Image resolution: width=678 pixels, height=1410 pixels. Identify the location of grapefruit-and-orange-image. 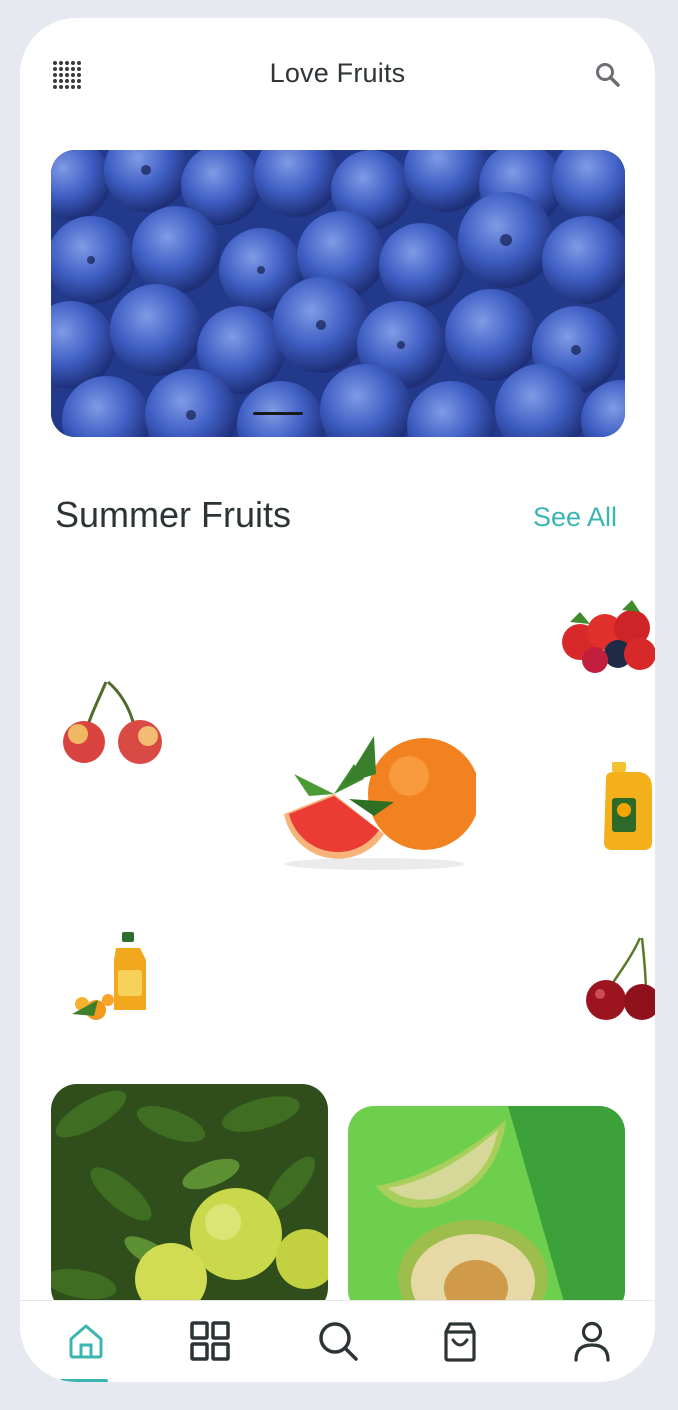
(370, 798).